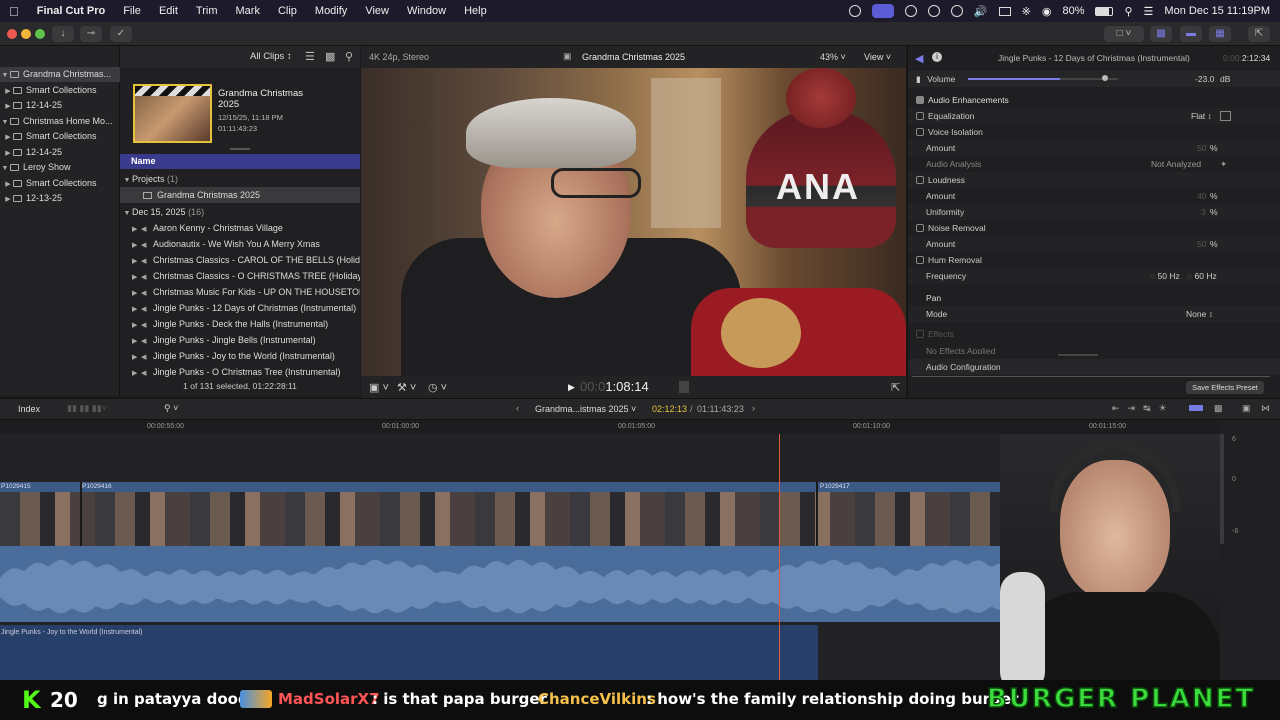 This screenshot has width=1280, height=720. I want to click on snapping-icon: ▣, so click(1246, 408).